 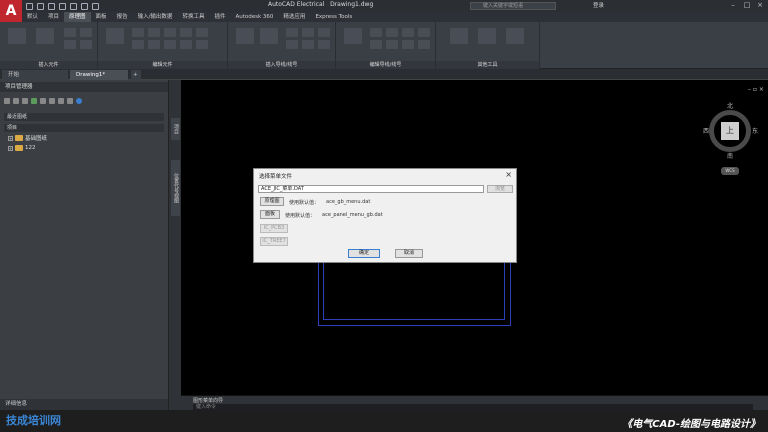 I want to click on signin-button: 登录, so click(x=598, y=5).